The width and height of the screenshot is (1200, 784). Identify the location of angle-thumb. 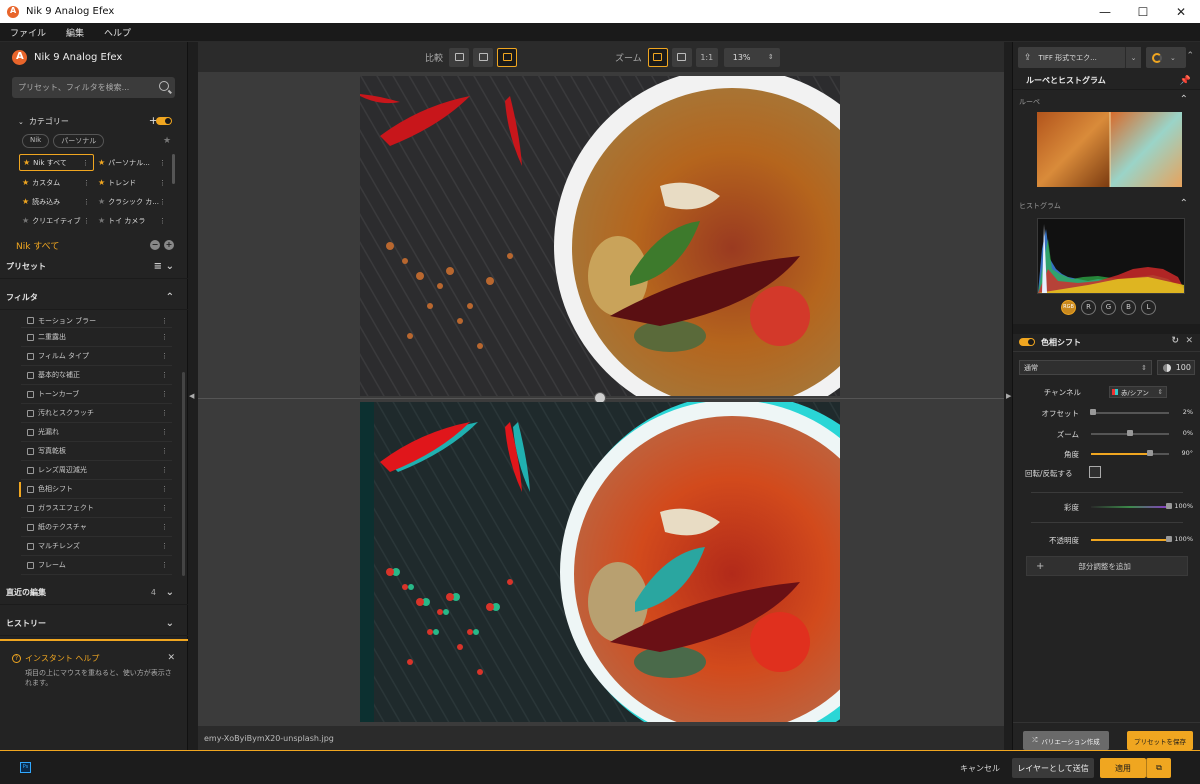
(1149, 453).